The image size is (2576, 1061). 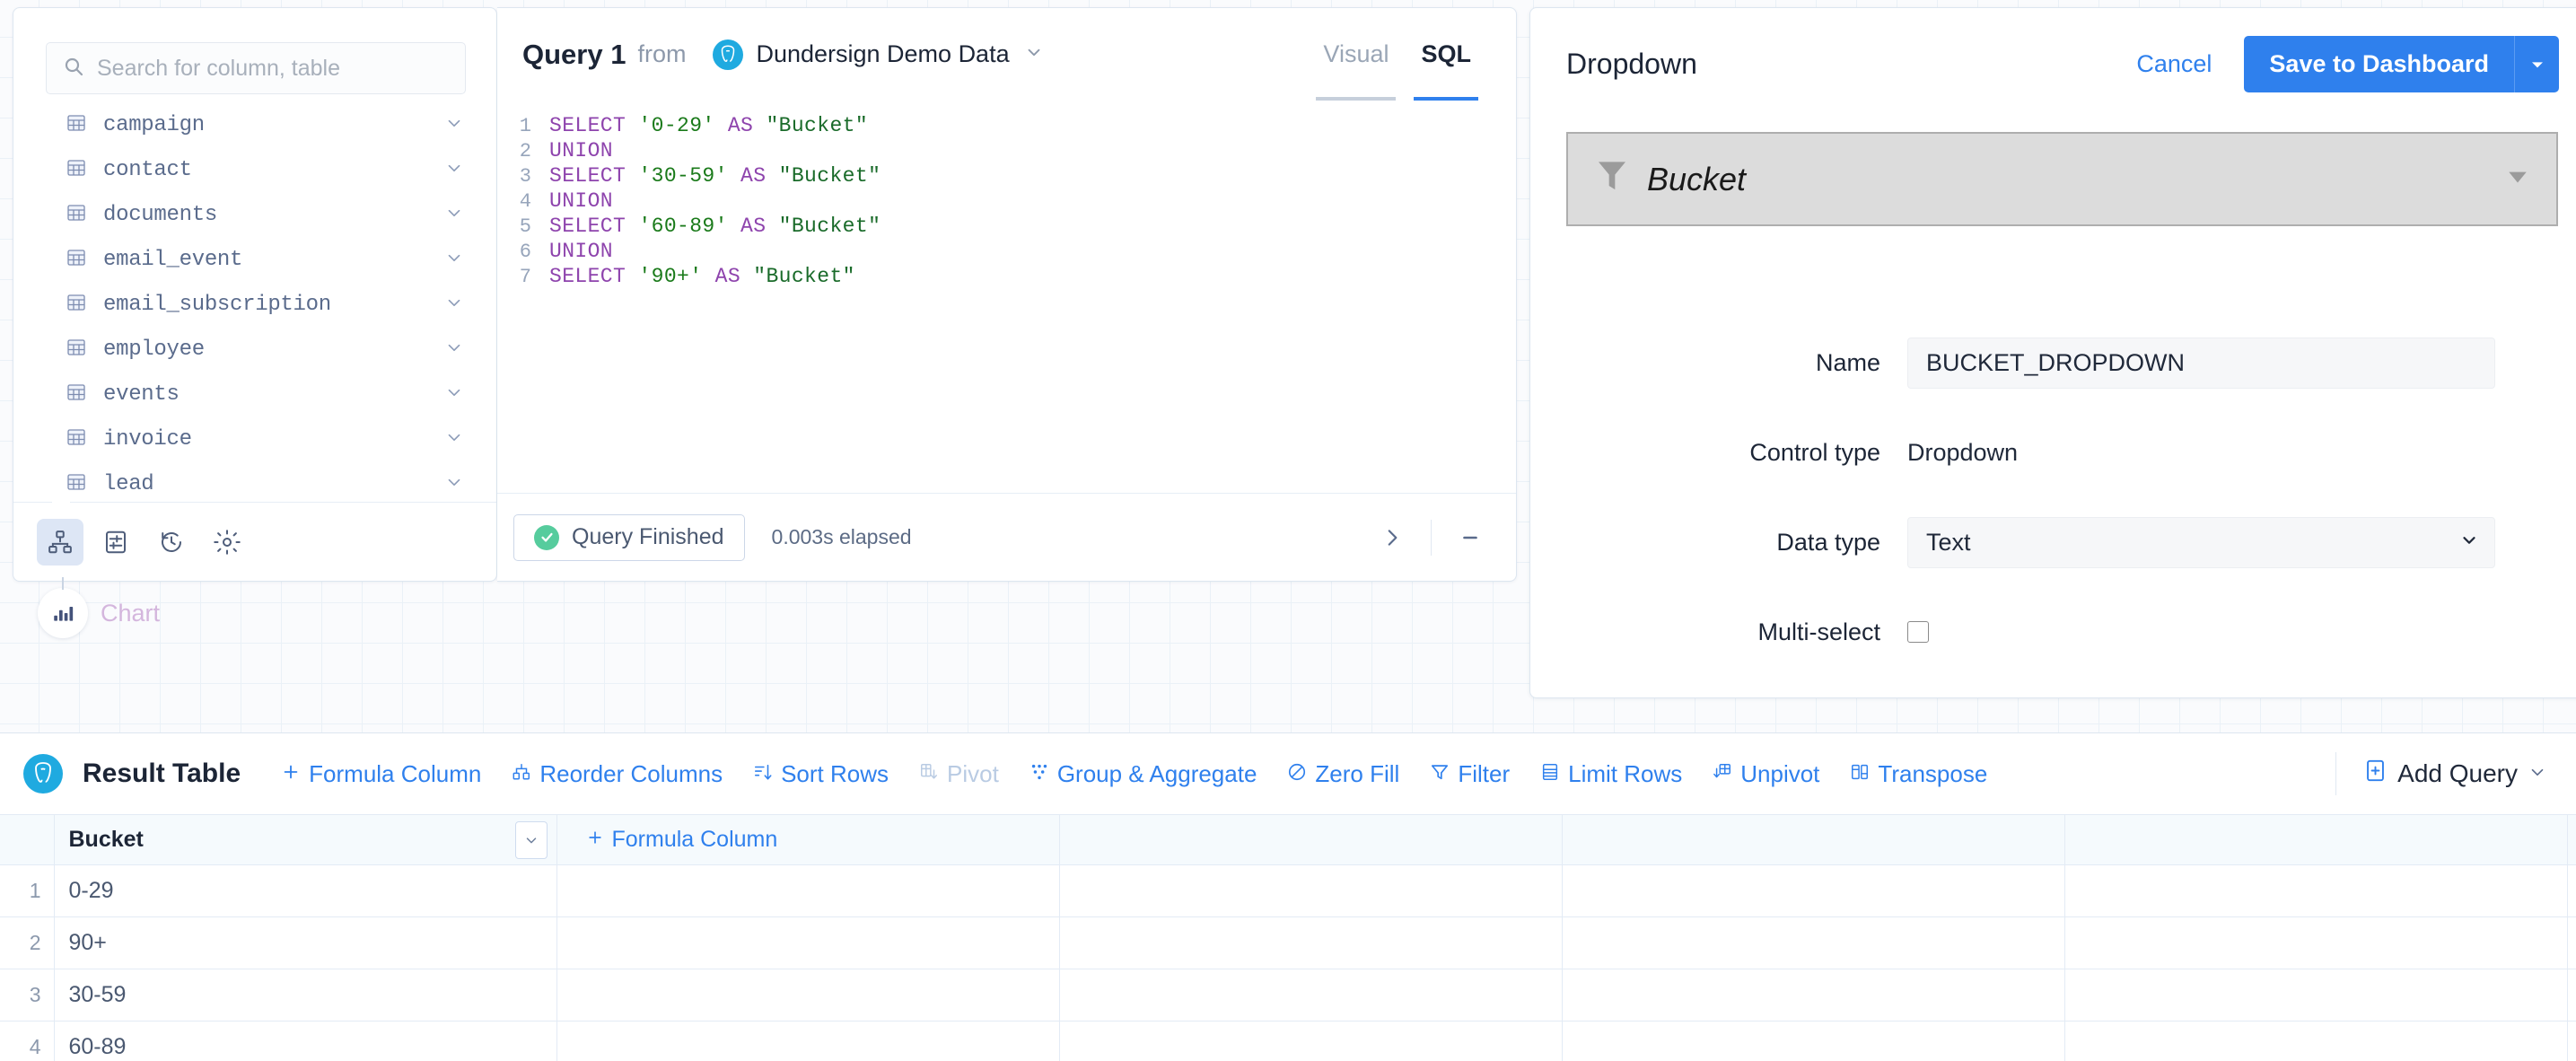 What do you see at coordinates (254, 170) in the screenshot?
I see `table-list-item: contact` at bounding box center [254, 170].